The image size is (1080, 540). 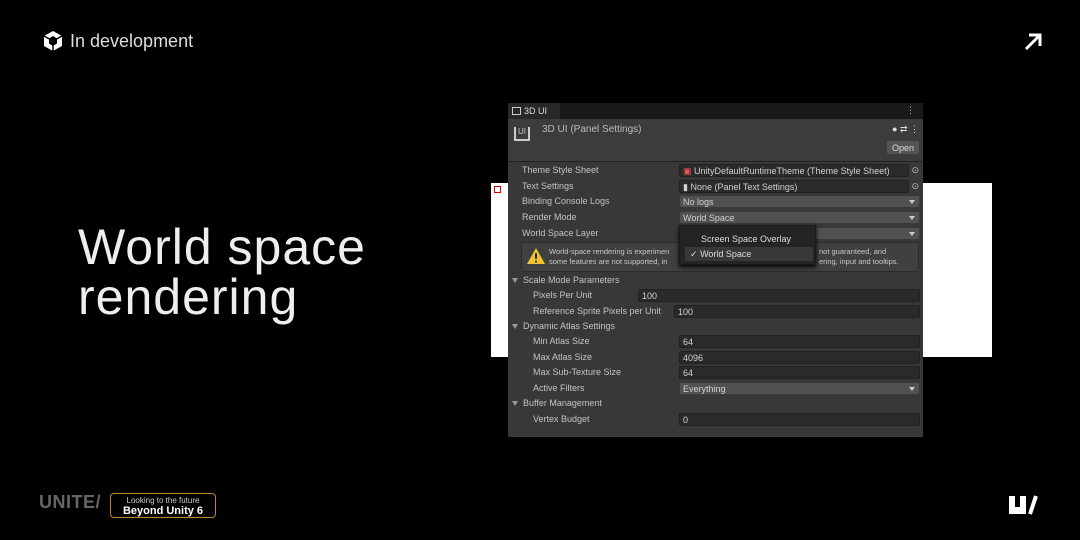 I want to click on binding-console-logs-dropdown: No logs, so click(x=799, y=201).